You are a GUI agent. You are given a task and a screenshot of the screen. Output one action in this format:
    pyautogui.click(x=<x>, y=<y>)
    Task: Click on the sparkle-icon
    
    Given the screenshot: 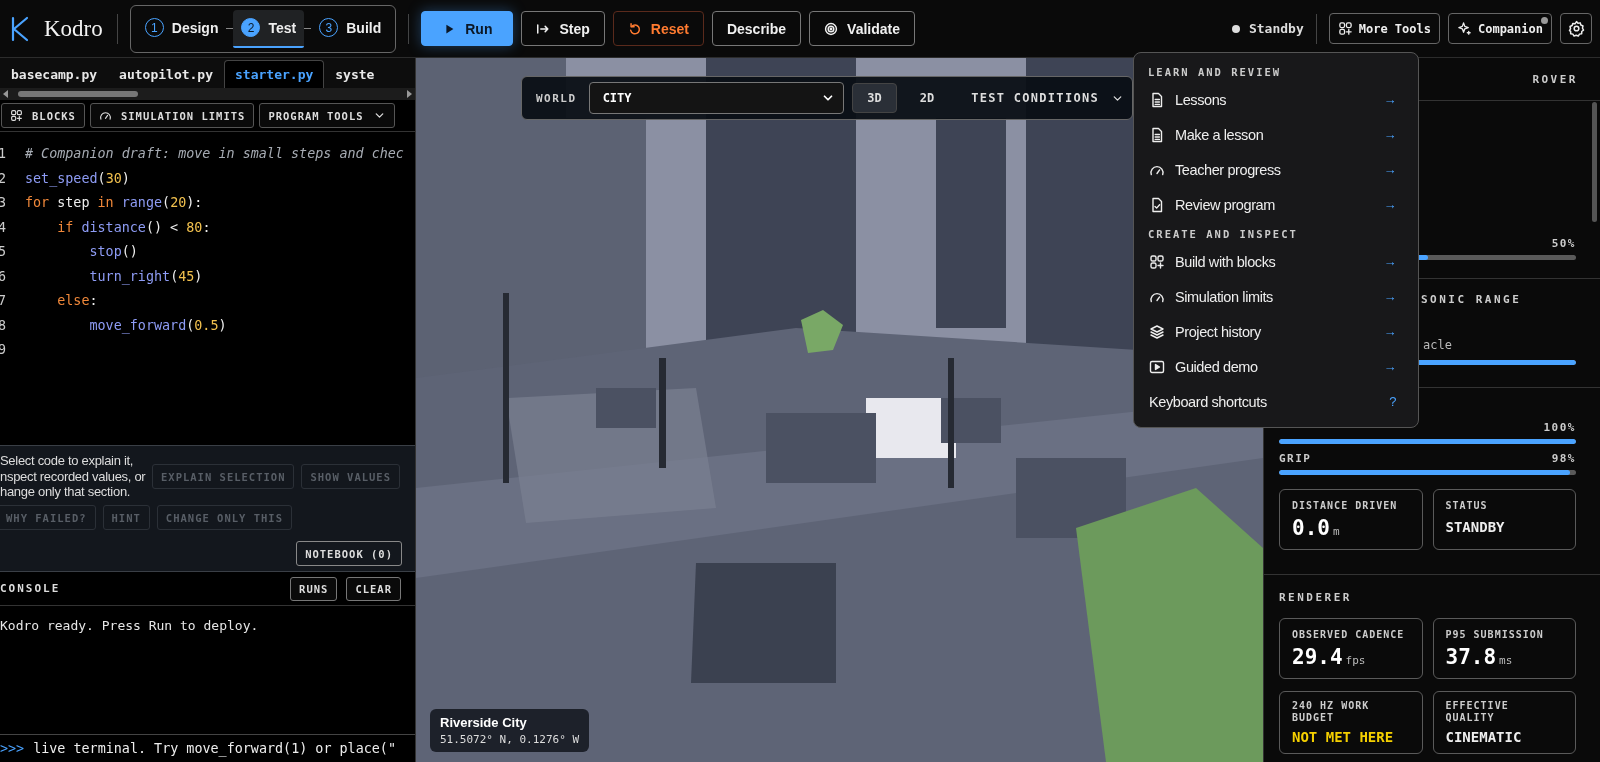 What is the action you would take?
    pyautogui.click(x=1464, y=28)
    